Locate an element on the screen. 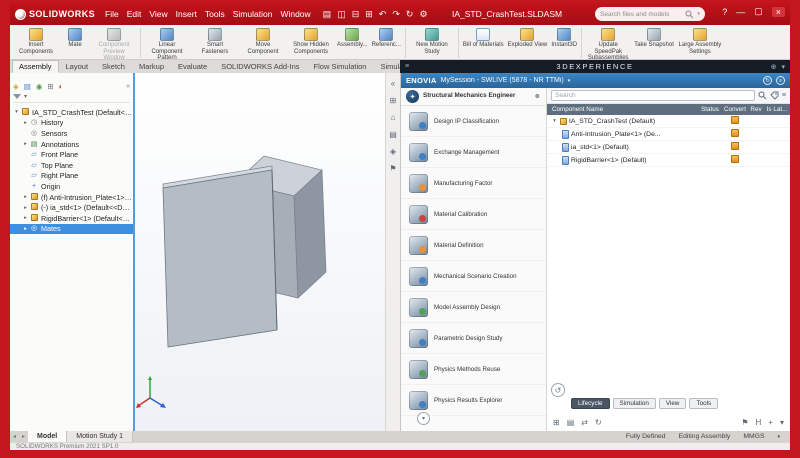  insert-components-button: Insert Components is located at coordinates (36, 41).